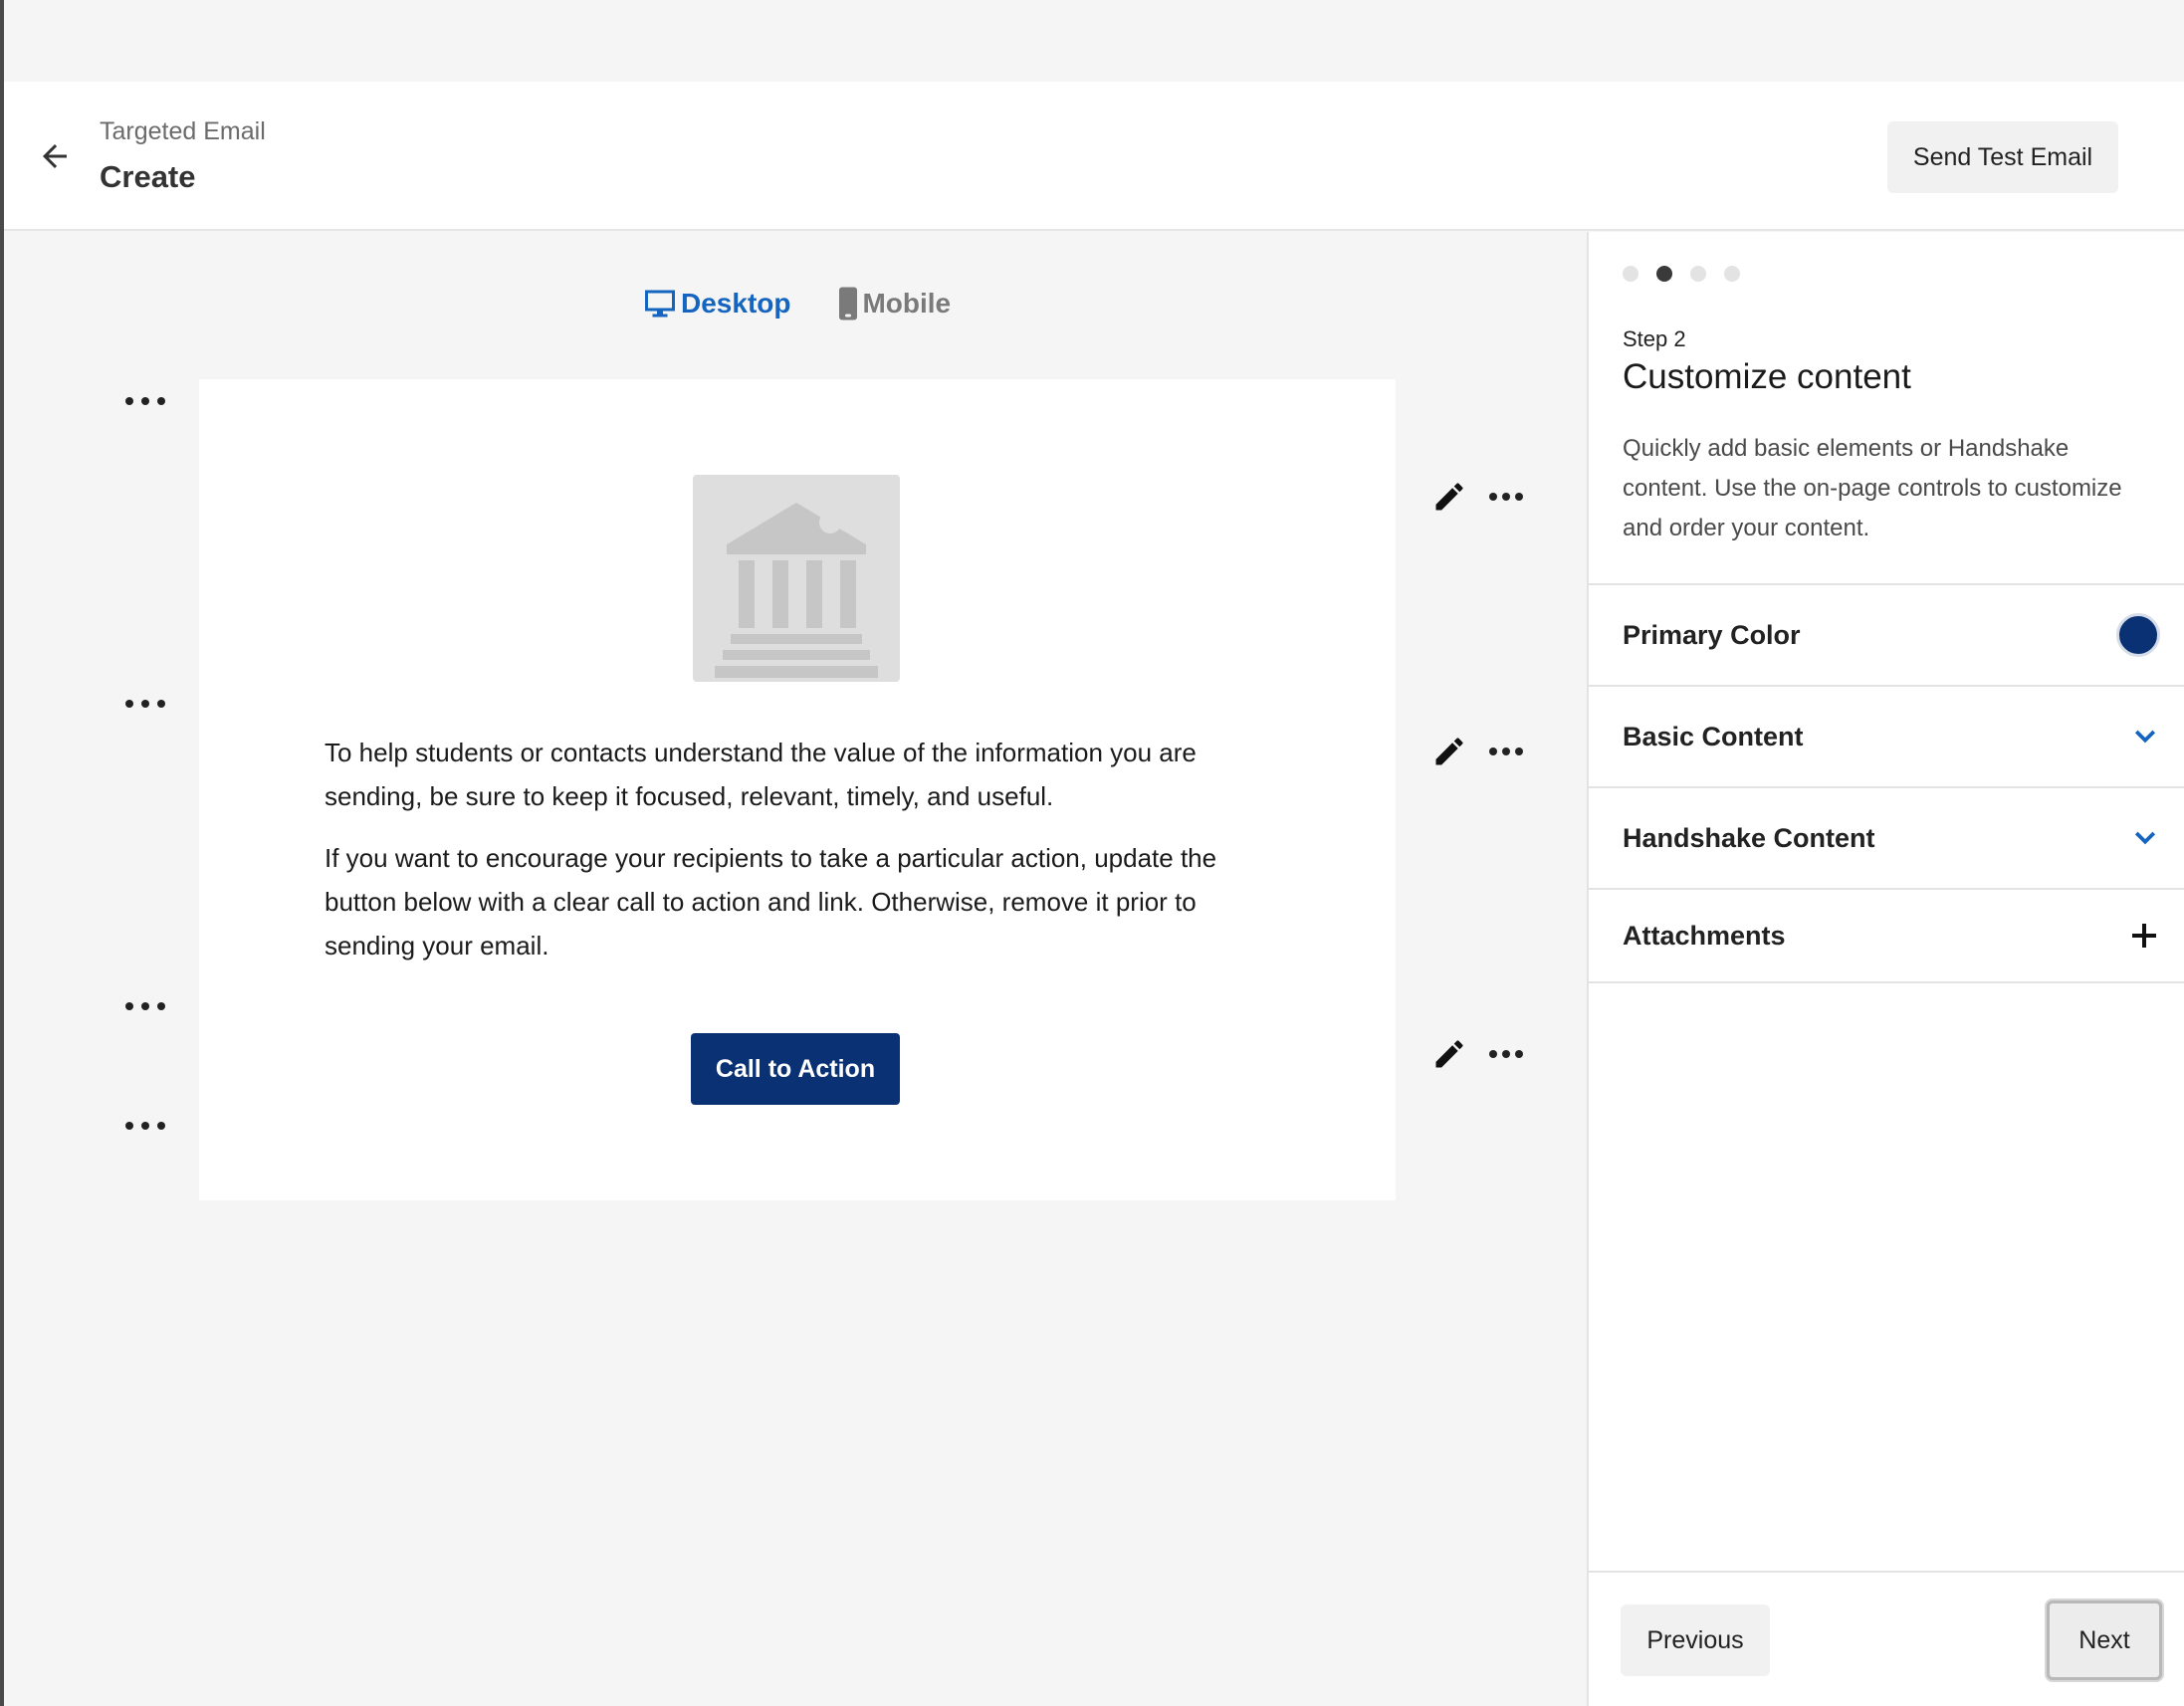 This screenshot has width=2184, height=1706. What do you see at coordinates (1094, 156) in the screenshot?
I see `page-header: Targeted Email Create Send Test Email` at bounding box center [1094, 156].